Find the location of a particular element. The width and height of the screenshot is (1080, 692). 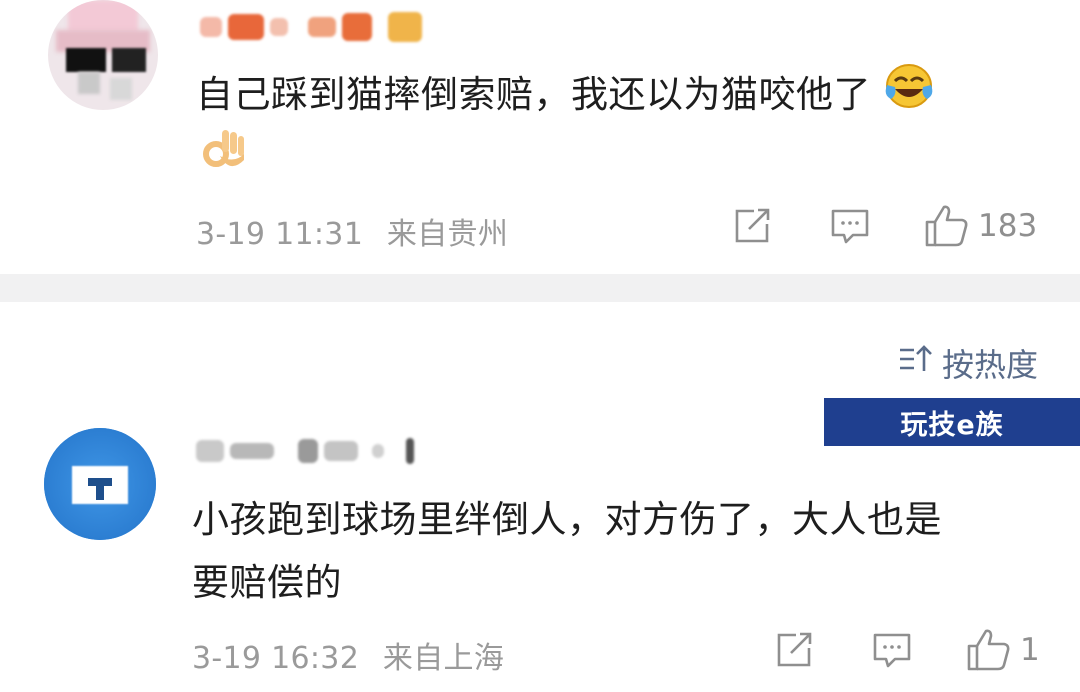

comment-emoji-line is located at coordinates (224, 161).